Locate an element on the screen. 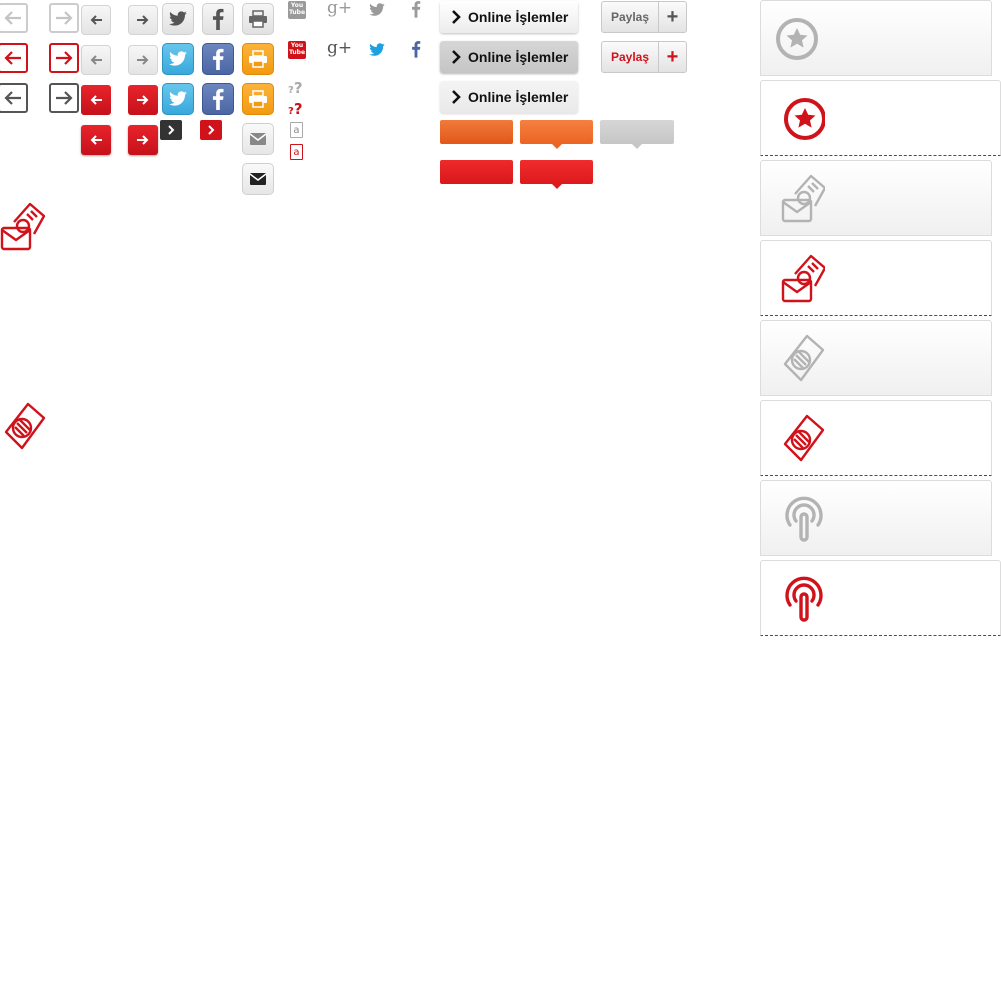 The width and height of the screenshot is (1001, 1000). text-size-icon-red: a is located at coordinates (296, 152).